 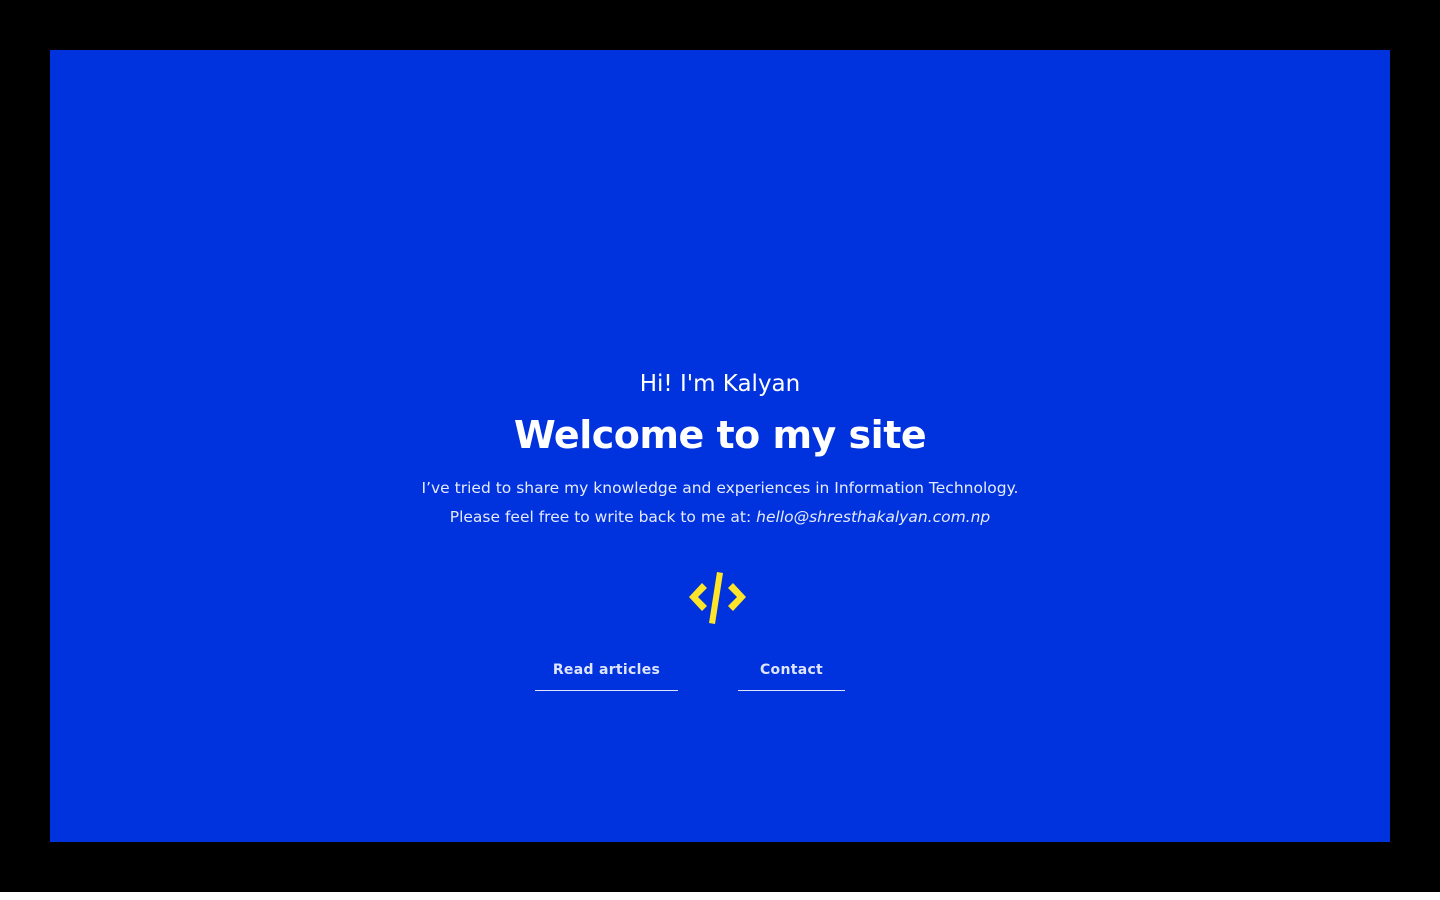 I want to click on contact-link: Contact, so click(x=791, y=672).